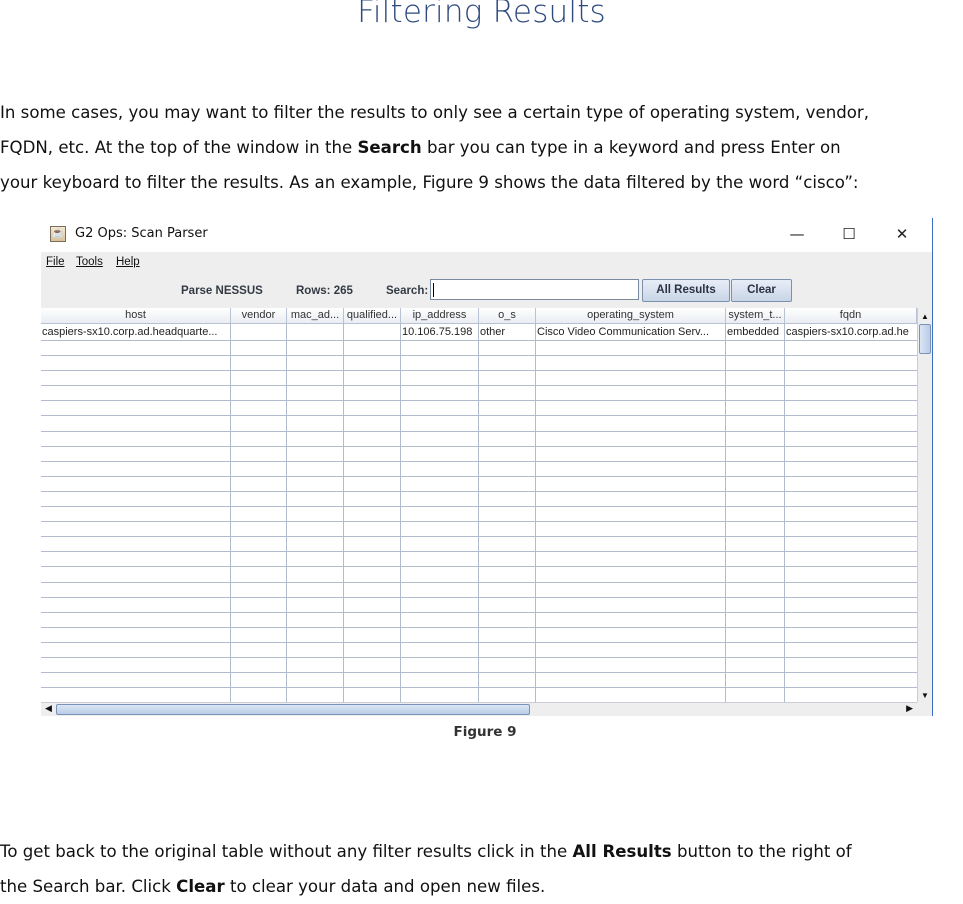 This screenshot has height=904, width=963. I want to click on java-cup-icon: ☕, so click(58, 234).